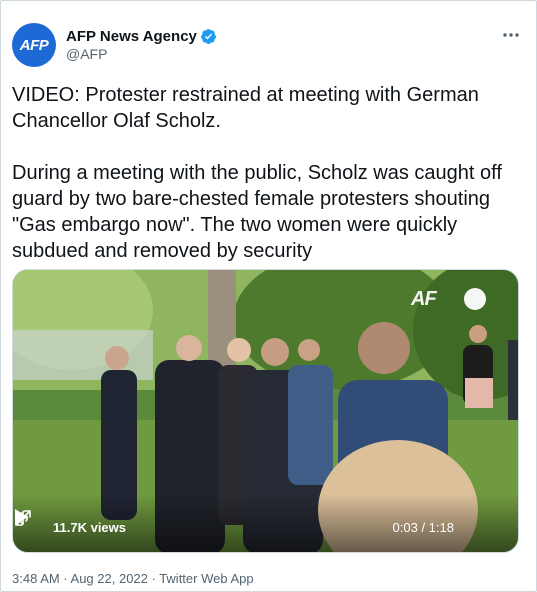  Describe the element at coordinates (133, 578) in the screenshot. I see `tweet-timestamp: 3:48 AM · Aug 22, 2022 · Twitter Web App` at that location.